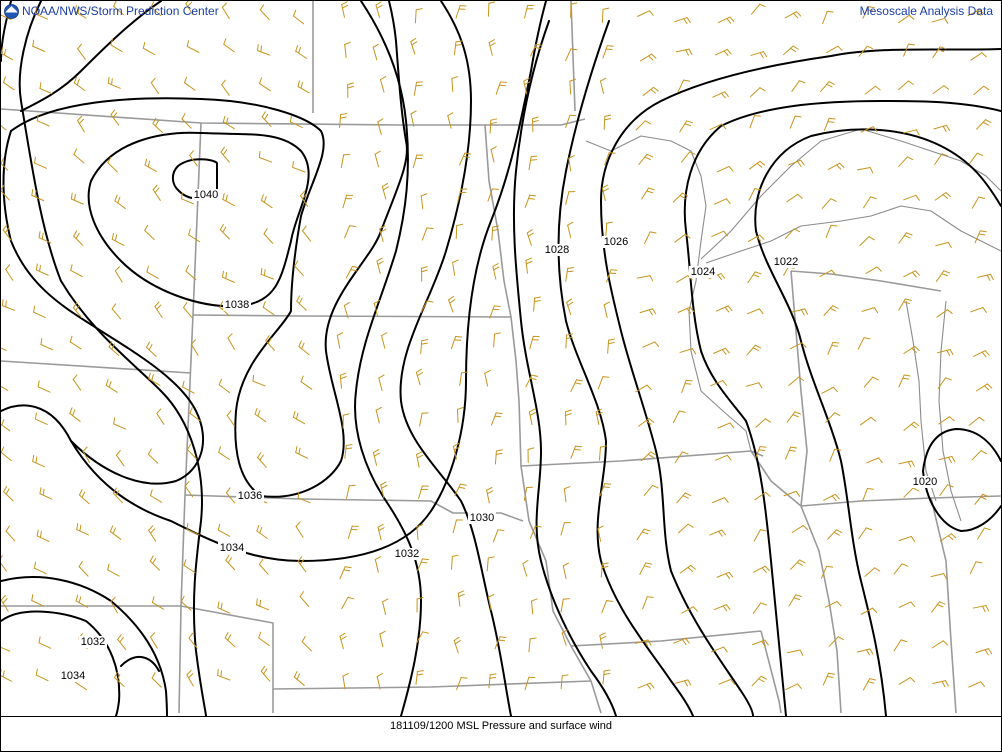  I want to click on noaa-logo-icon, so click(11, 11).